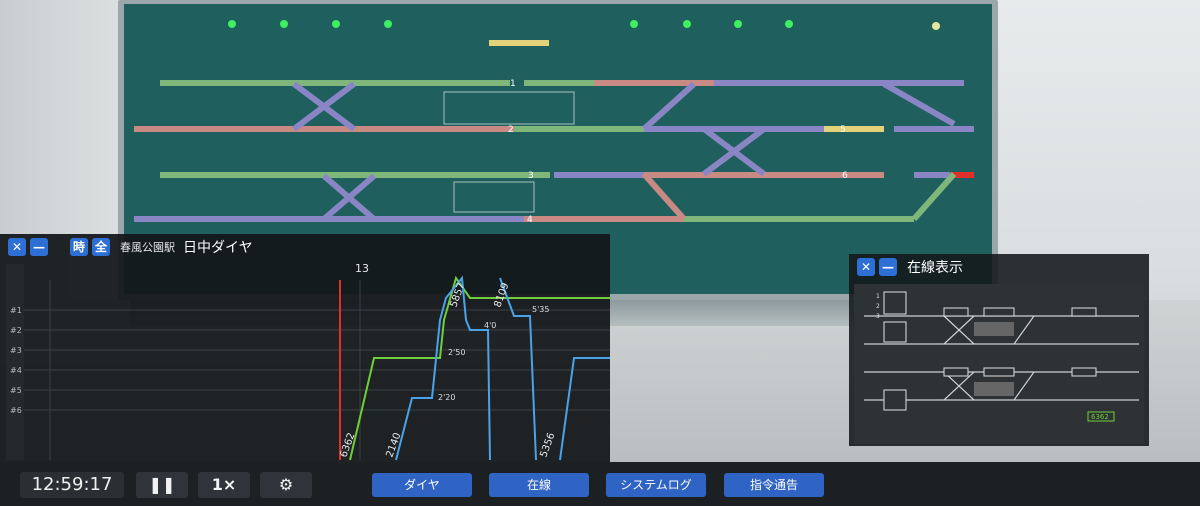 Image resolution: width=1200 pixels, height=506 pixels. I want to click on bottom-toolbar: 12:59:17 ❚❚ 1× ⚙ ダイヤ 在線 システムログ 指令通告, so click(600, 484).